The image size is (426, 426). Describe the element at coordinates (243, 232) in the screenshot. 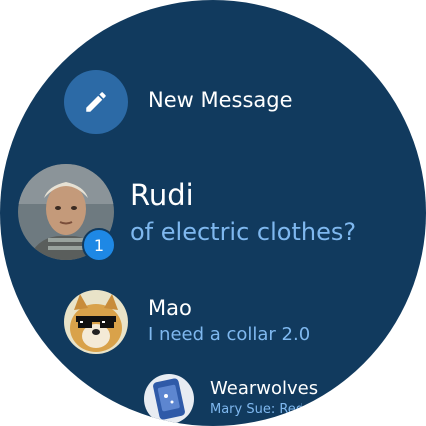

I see `conversation-preview: of electric clothes?` at that location.